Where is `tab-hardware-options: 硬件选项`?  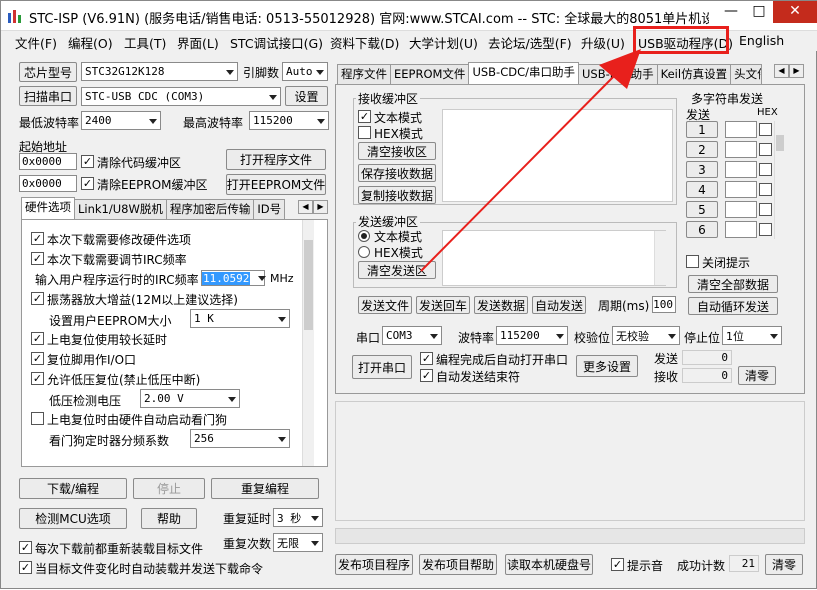 tab-hardware-options: 硬件选项 is located at coordinates (48, 208).